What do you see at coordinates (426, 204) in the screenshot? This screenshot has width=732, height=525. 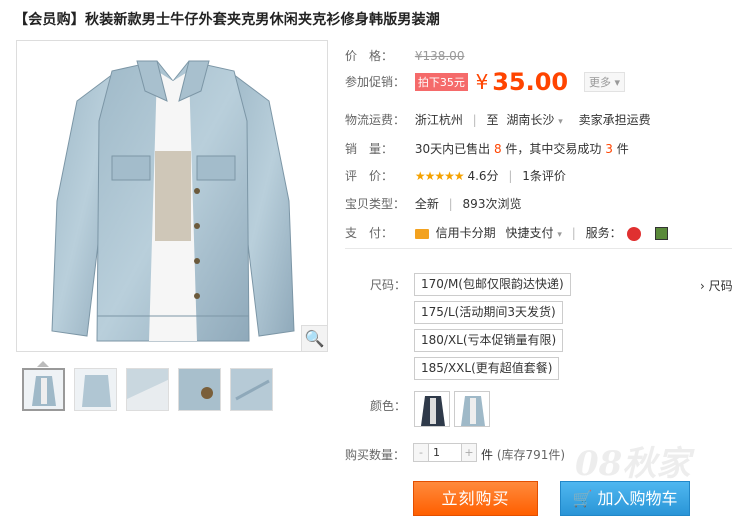 I see `item-condition: 全新` at bounding box center [426, 204].